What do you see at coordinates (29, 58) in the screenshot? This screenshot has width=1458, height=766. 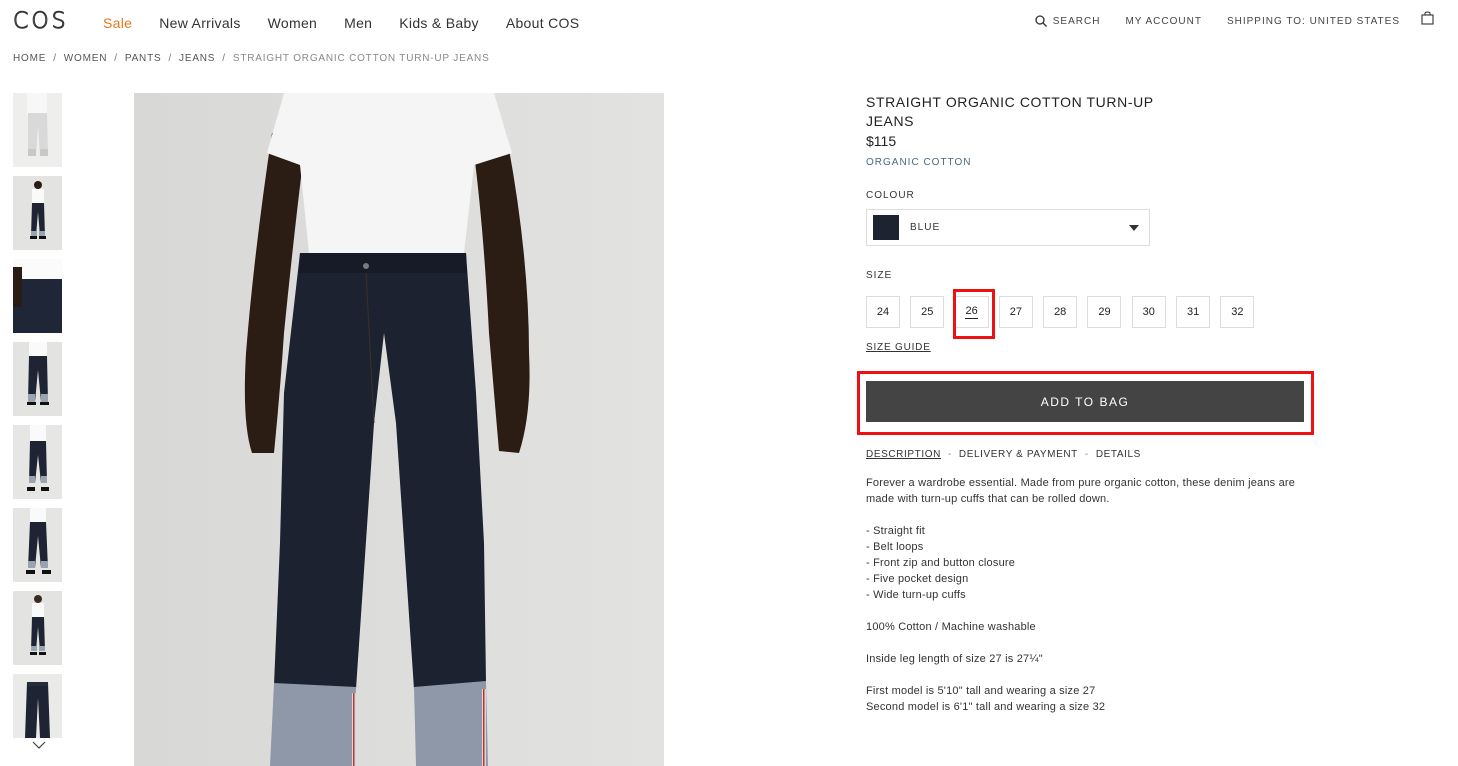 I see `breadcrumb-home: HOME` at bounding box center [29, 58].